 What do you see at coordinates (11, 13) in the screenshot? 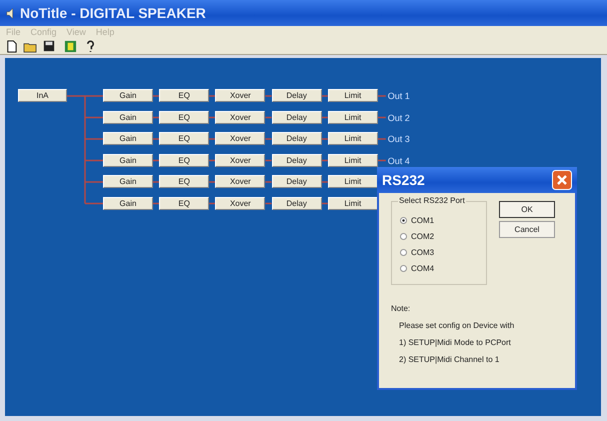
I see `speaker-icon` at bounding box center [11, 13].